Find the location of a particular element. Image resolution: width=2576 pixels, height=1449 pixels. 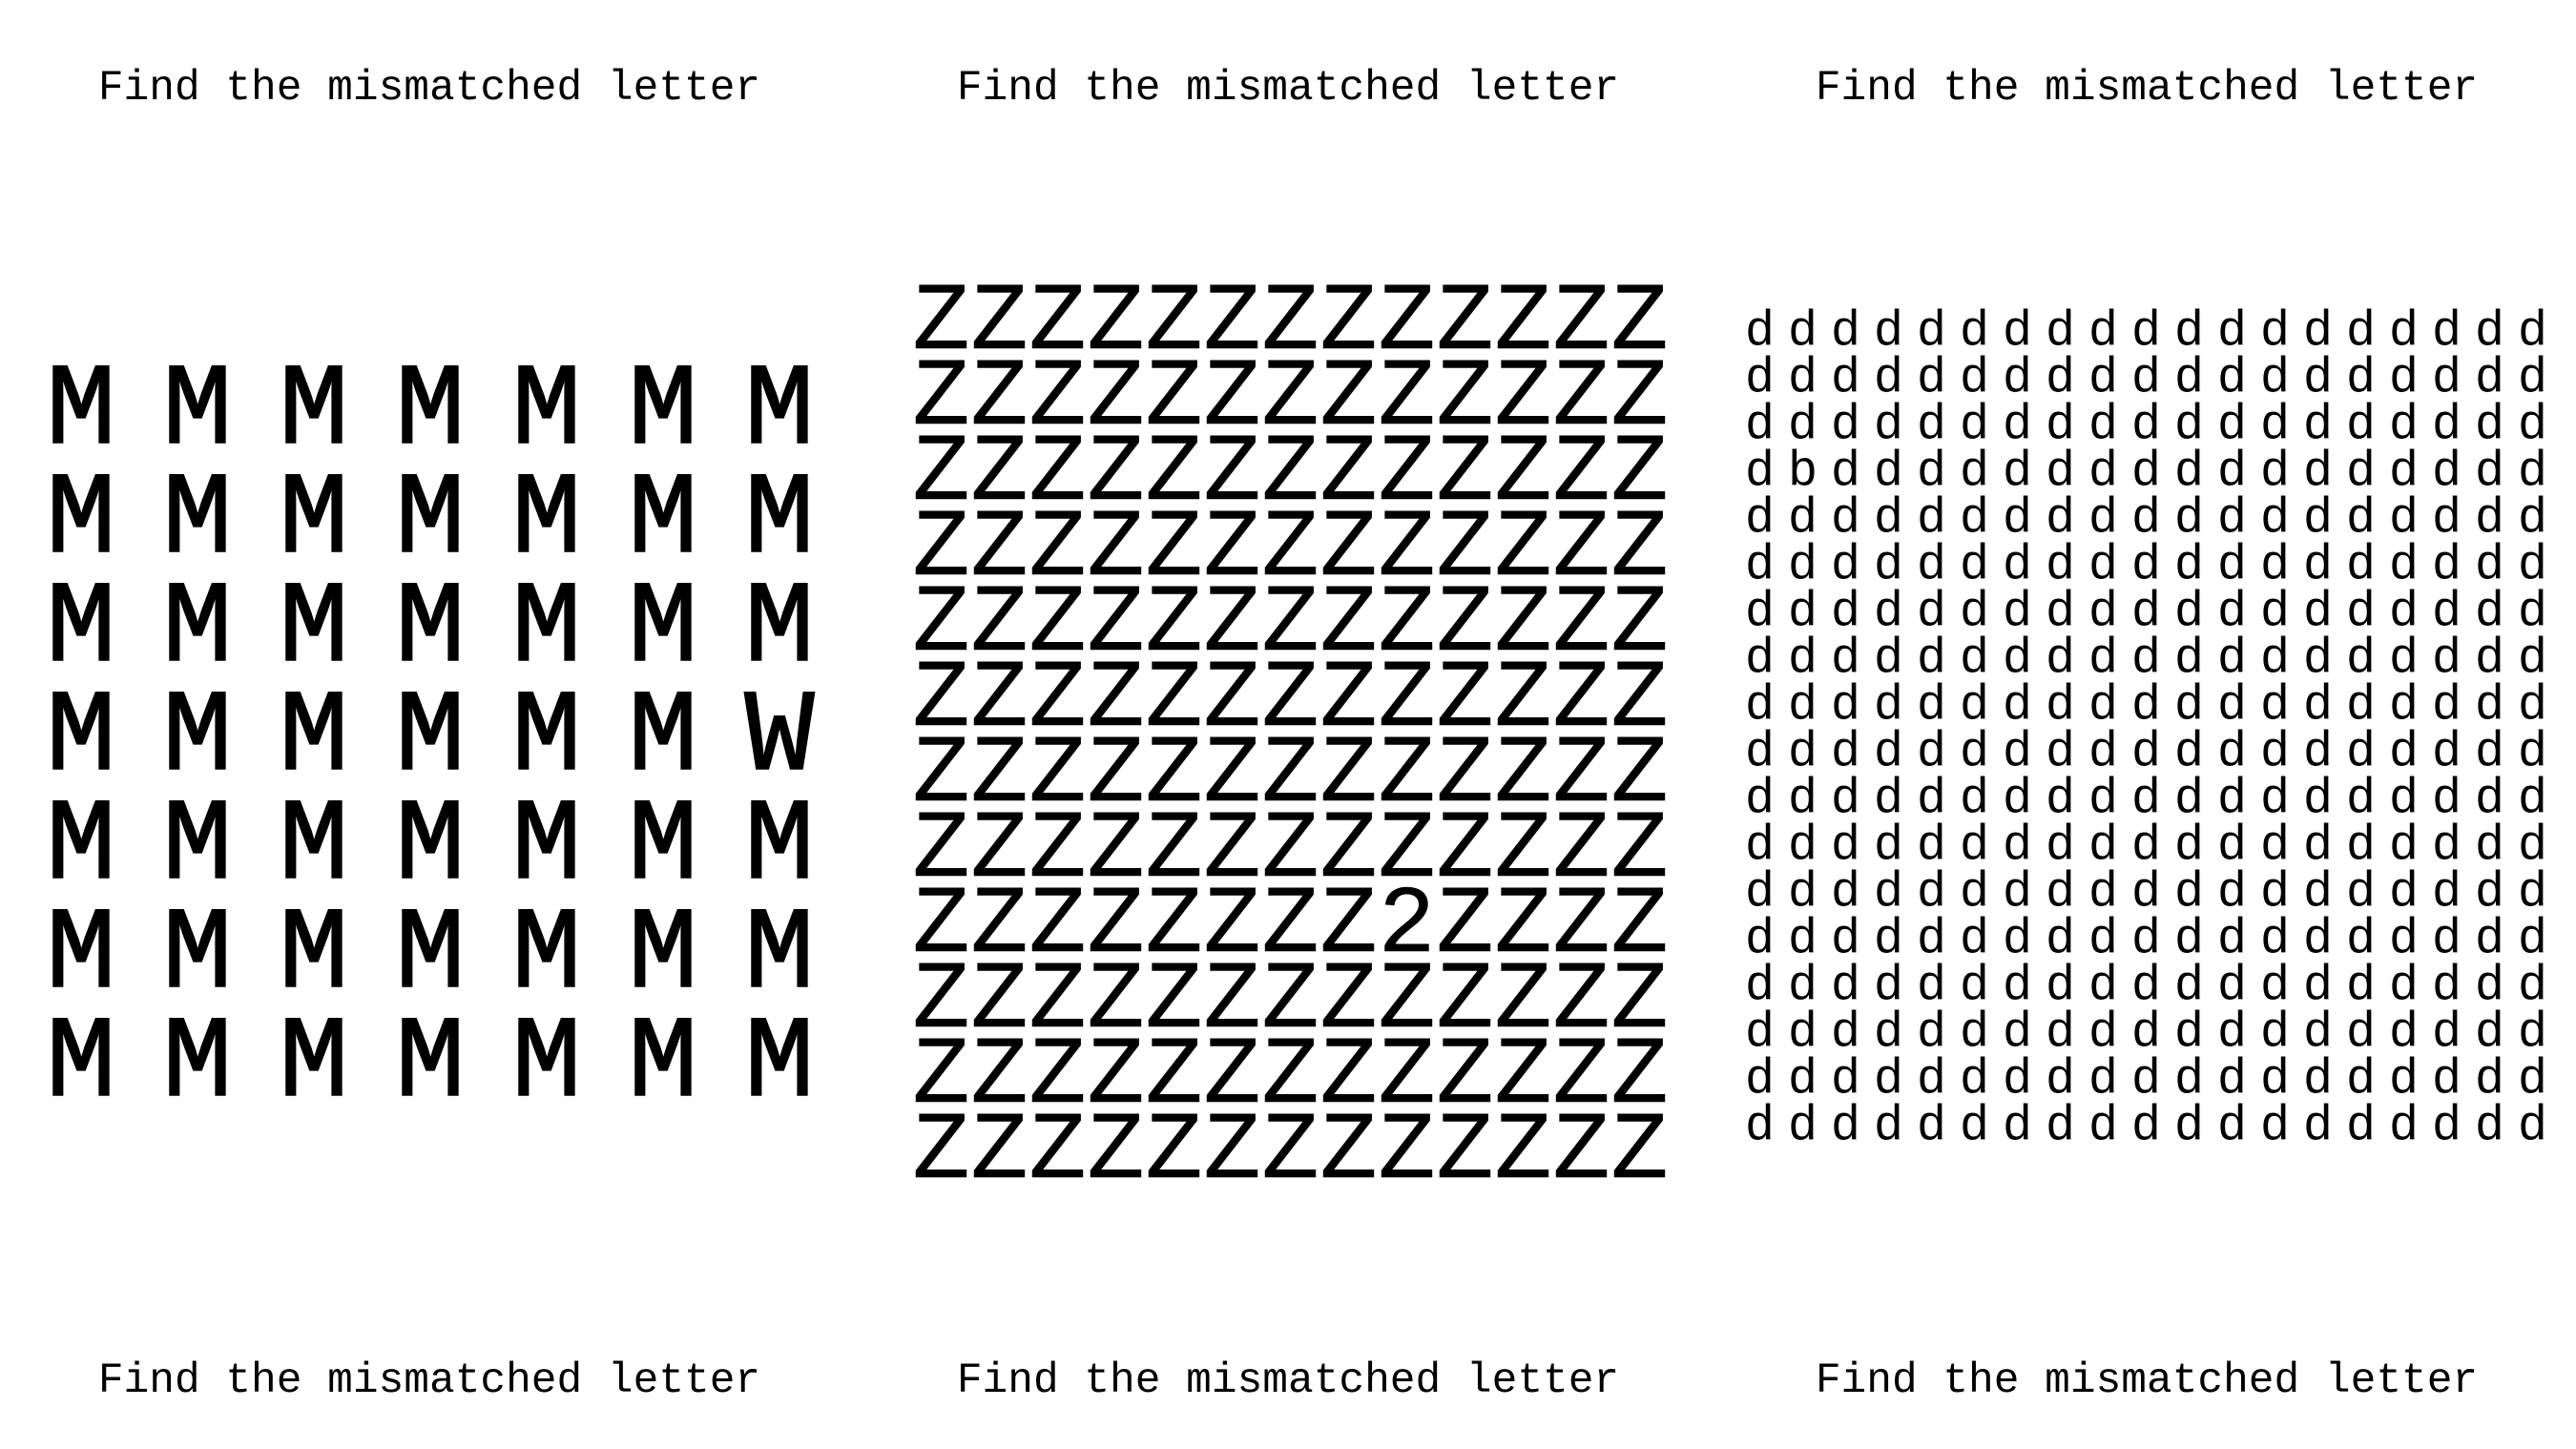

odd-letter-cell: W is located at coordinates (779, 738).